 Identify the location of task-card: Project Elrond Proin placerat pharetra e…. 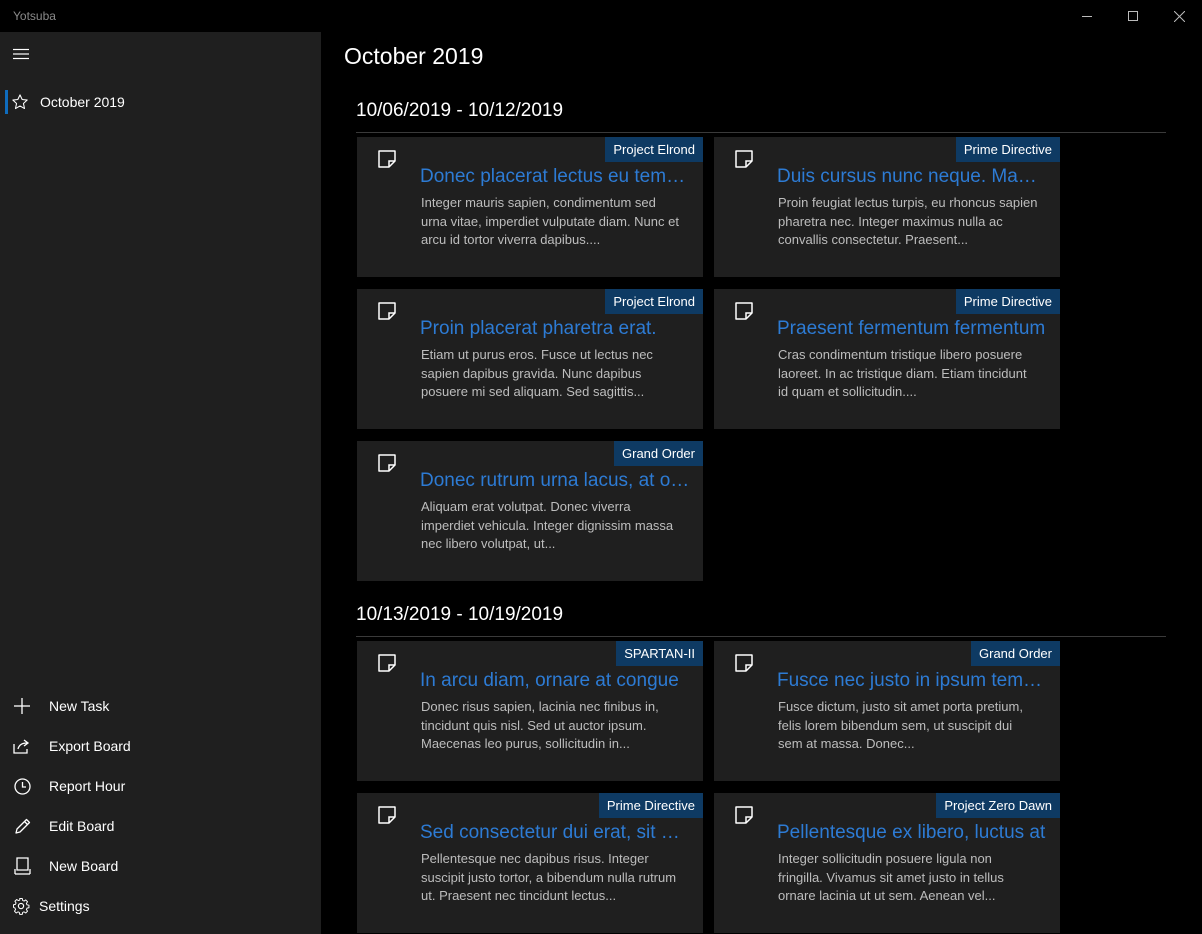
(530, 359).